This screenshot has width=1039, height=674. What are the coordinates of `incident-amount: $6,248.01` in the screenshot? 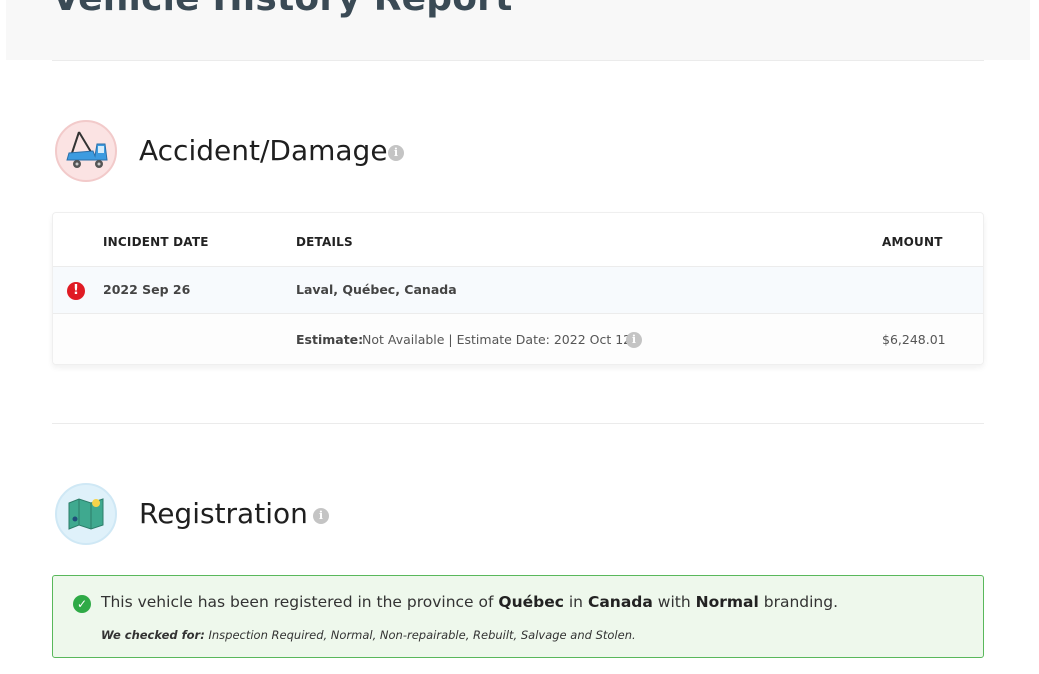 It's located at (914, 339).